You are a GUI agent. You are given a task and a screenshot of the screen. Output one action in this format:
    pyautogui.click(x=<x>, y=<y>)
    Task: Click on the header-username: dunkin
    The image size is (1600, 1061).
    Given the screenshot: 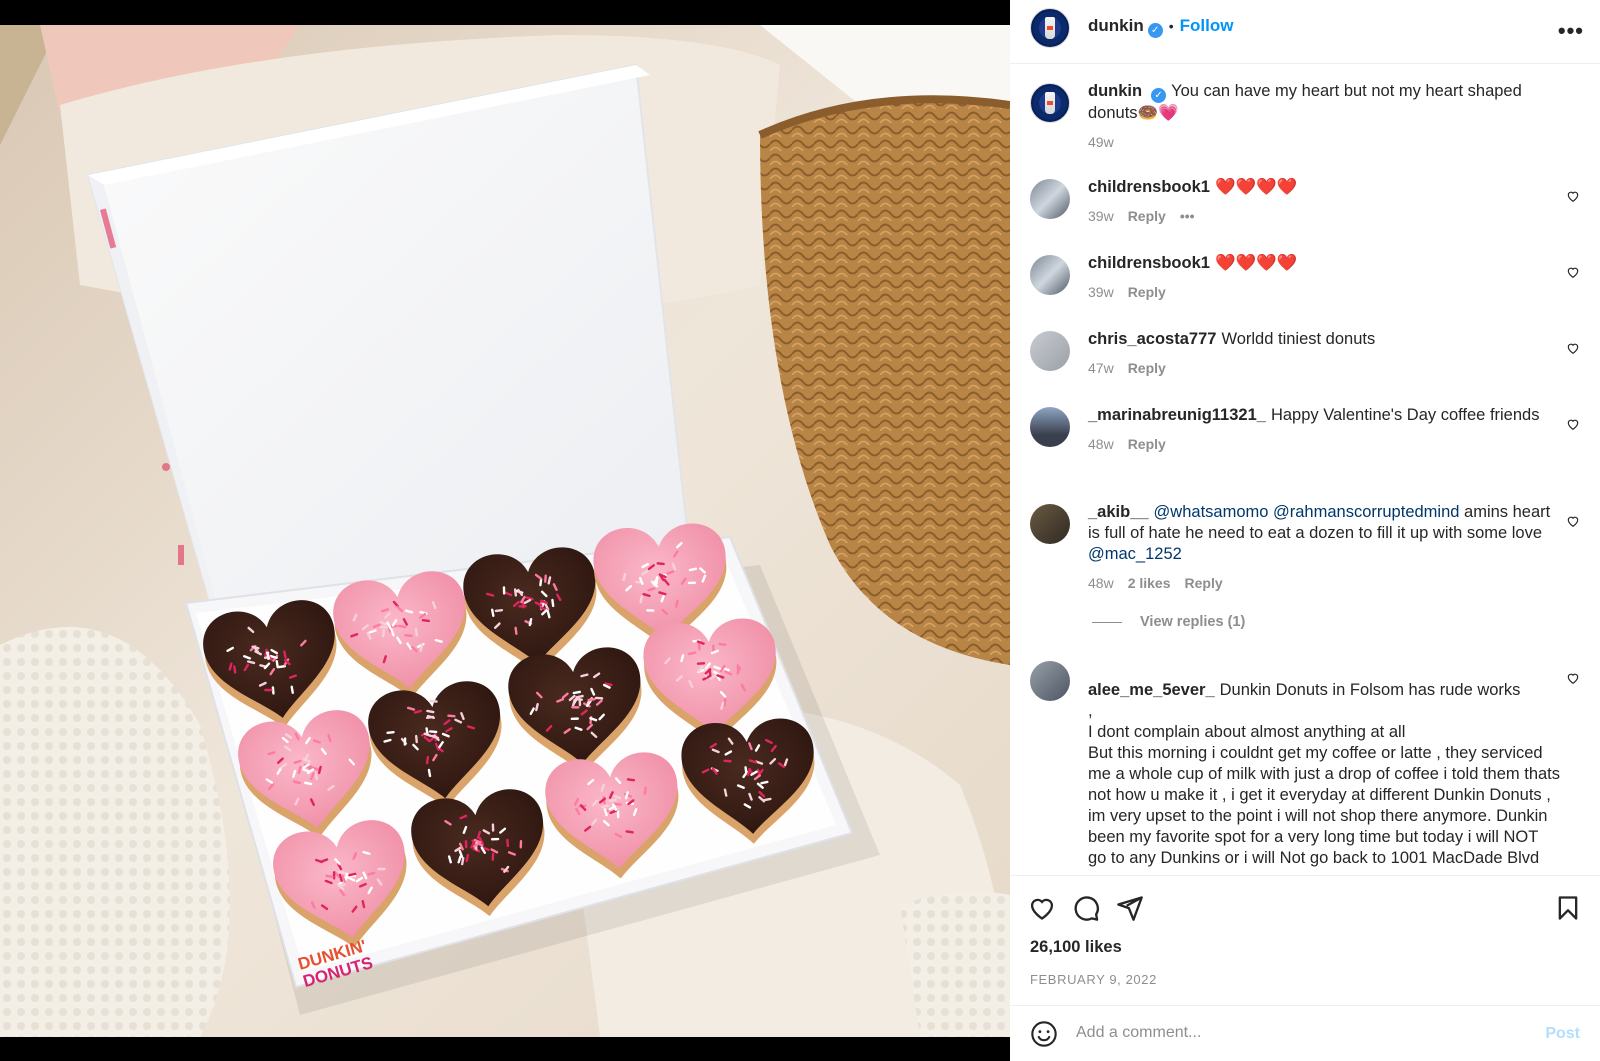 What is the action you would take?
    pyautogui.click(x=1116, y=25)
    